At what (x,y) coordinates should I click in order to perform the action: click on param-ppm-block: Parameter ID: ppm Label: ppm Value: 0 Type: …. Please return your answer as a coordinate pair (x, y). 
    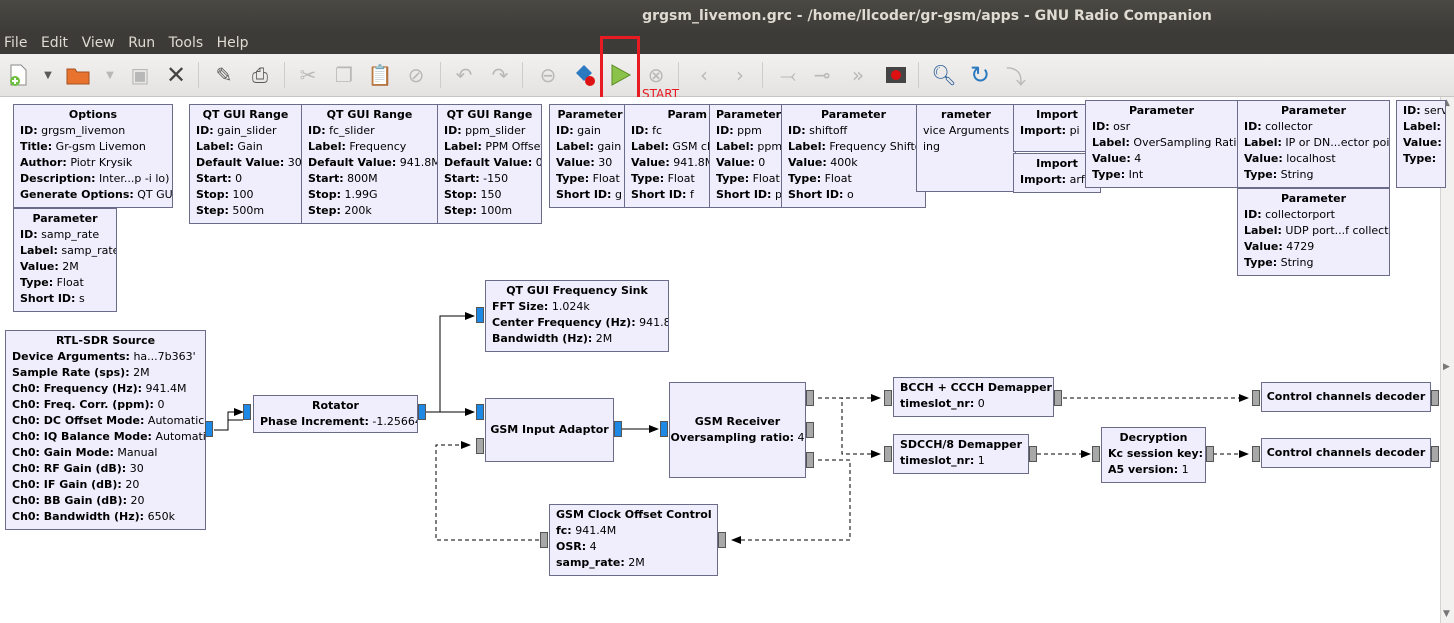
    Looking at the image, I should click on (746, 156).